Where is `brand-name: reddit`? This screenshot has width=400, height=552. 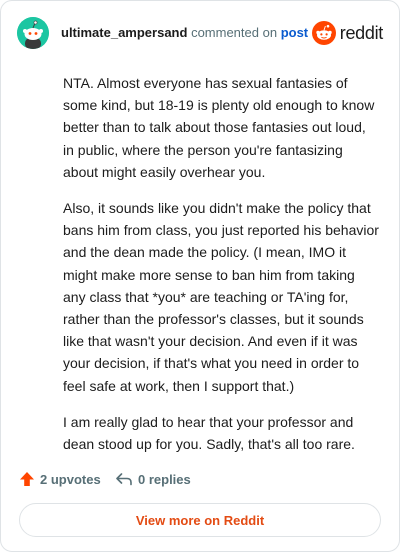
brand-name: reddit is located at coordinates (361, 32).